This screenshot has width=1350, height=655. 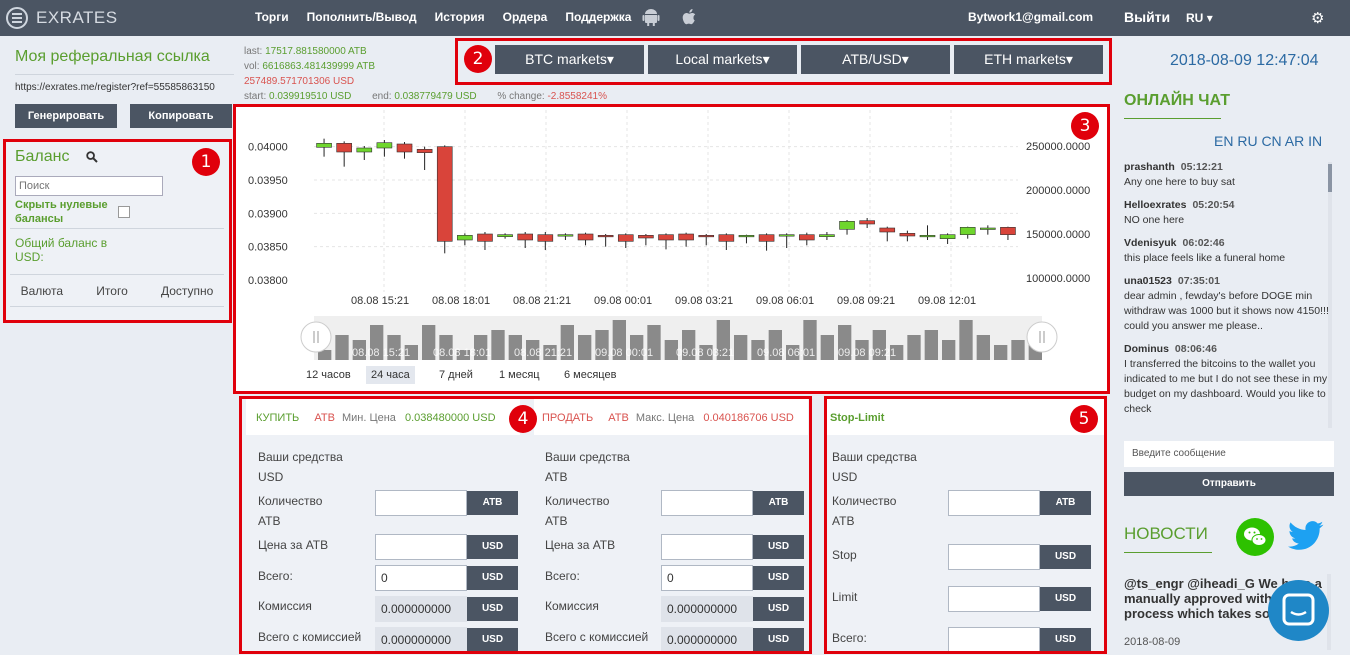 What do you see at coordinates (478, 59) in the screenshot?
I see `annotation-badge-2: 2` at bounding box center [478, 59].